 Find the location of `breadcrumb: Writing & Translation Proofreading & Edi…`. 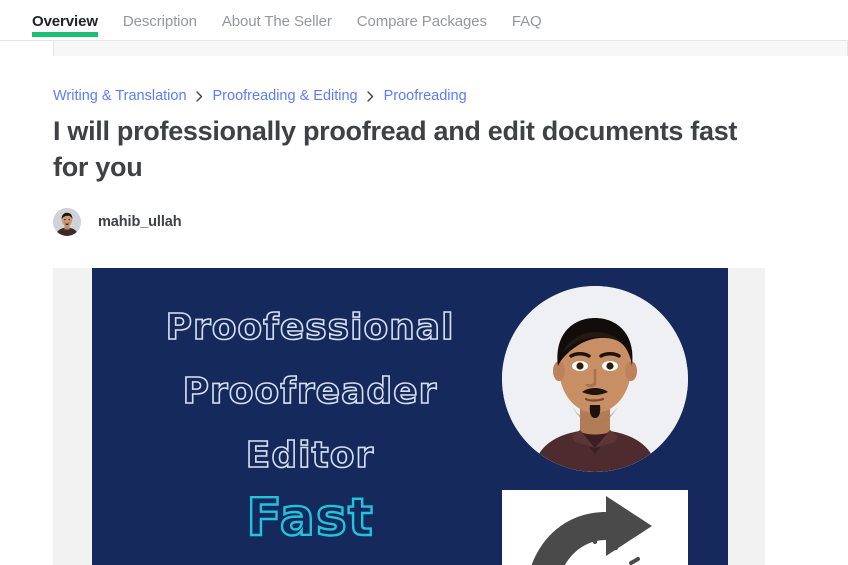

breadcrumb: Writing & Translation Proofreading & Edi… is located at coordinates (260, 96).